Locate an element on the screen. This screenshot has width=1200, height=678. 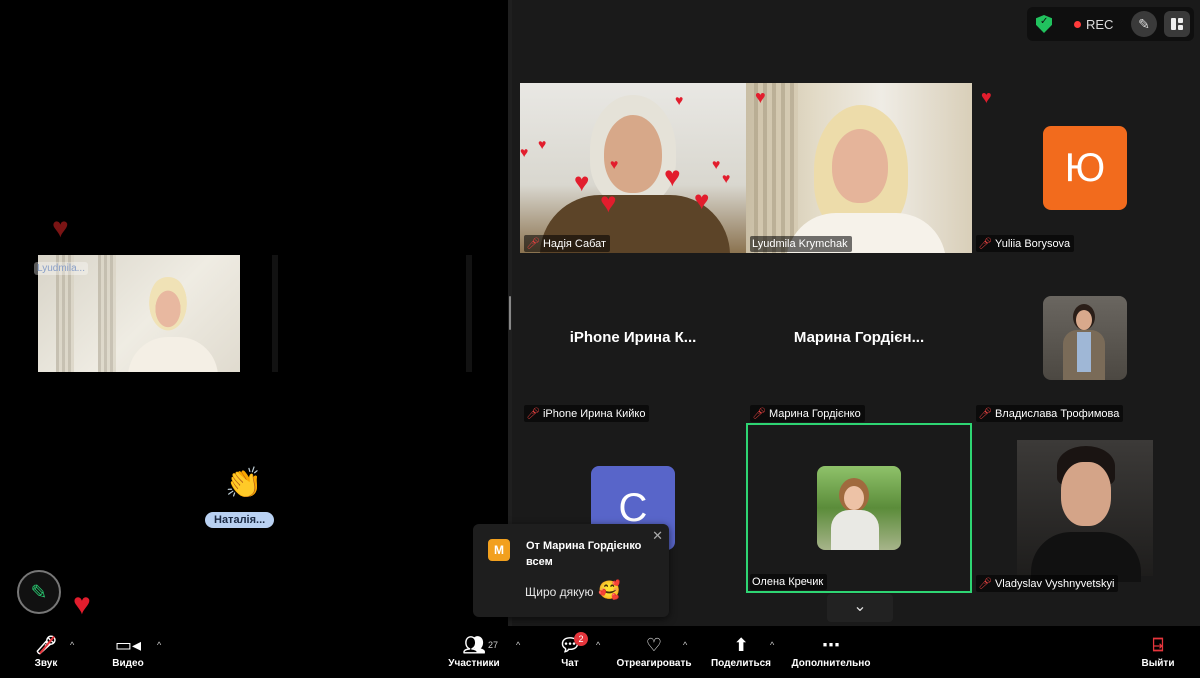
annotate-button: ✎ is located at coordinates (1144, 24).